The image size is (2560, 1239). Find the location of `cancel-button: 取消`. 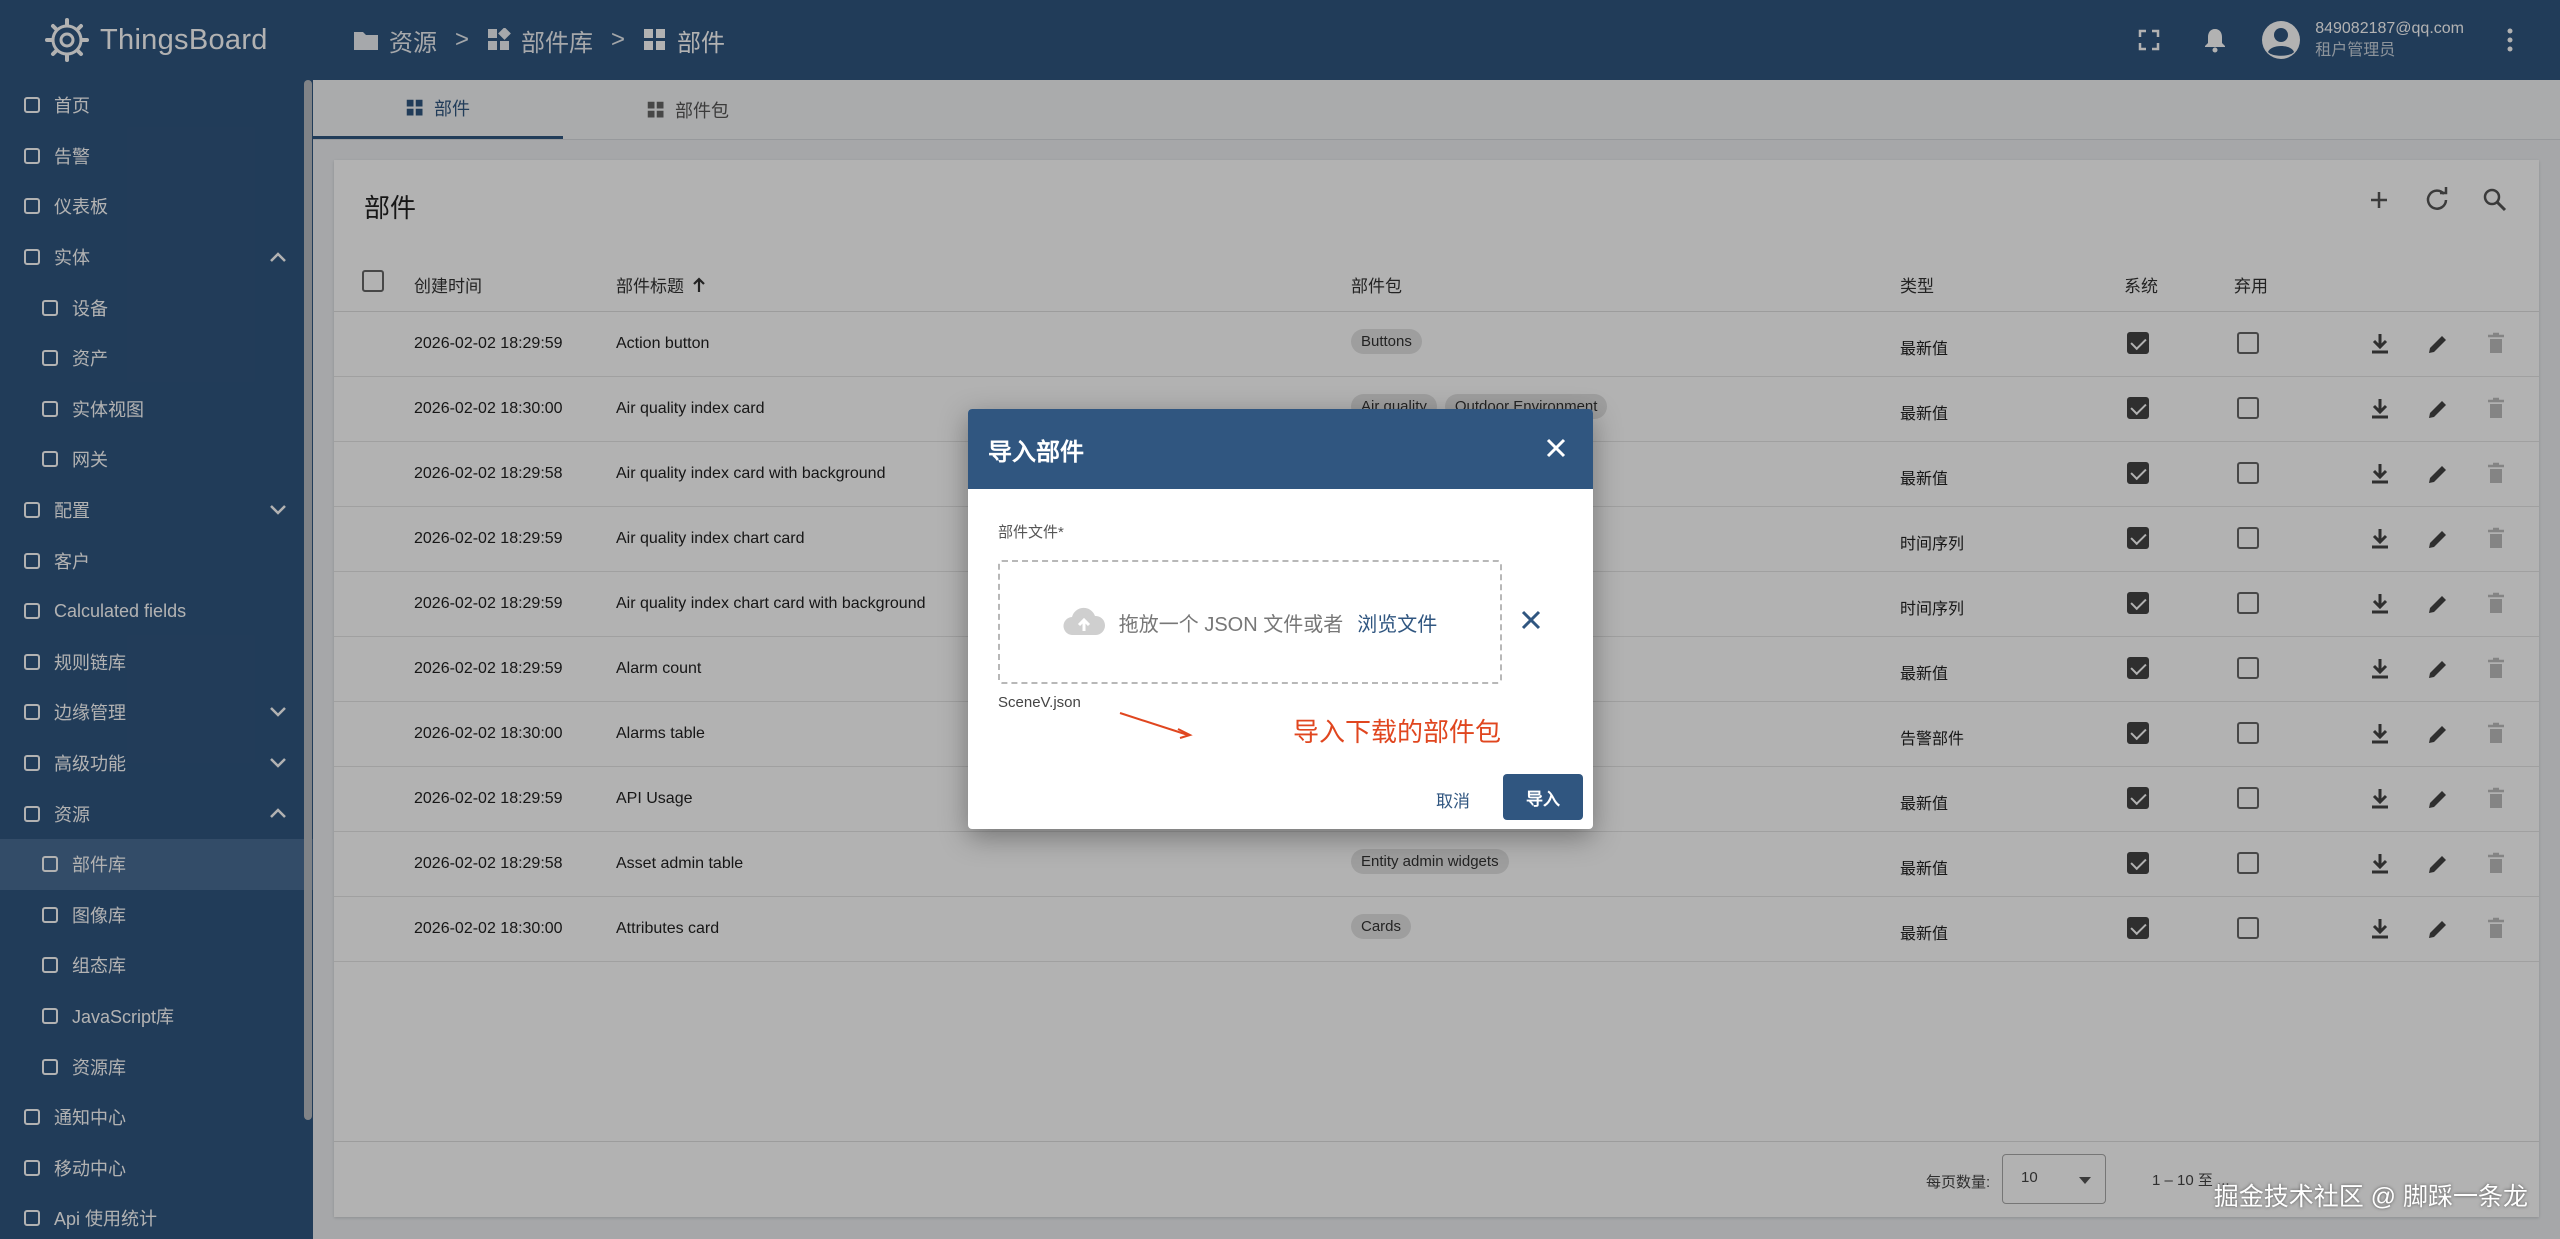

cancel-button: 取消 is located at coordinates (1453, 799).